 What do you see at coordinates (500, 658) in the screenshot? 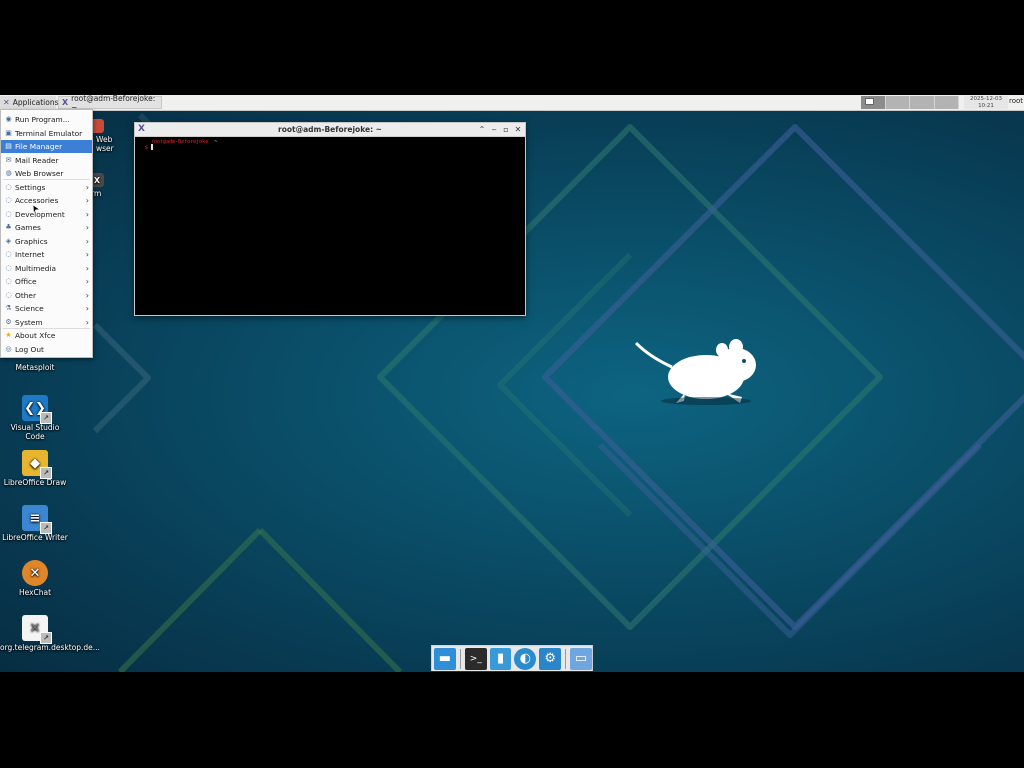
I see `file-manager-icon: ▮` at bounding box center [500, 658].